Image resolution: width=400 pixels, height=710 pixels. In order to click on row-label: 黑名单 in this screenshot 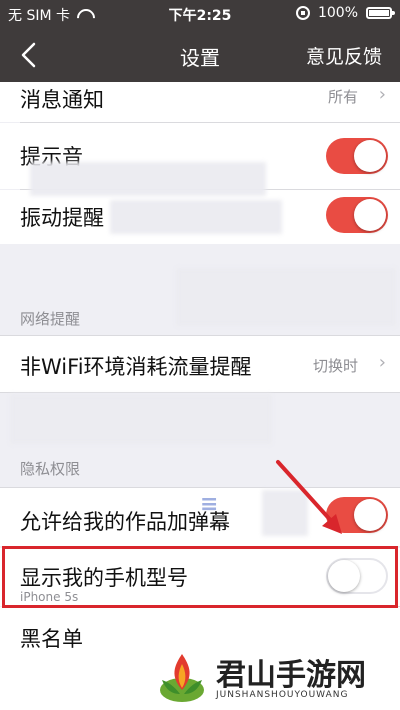, I will do `click(51, 639)`.